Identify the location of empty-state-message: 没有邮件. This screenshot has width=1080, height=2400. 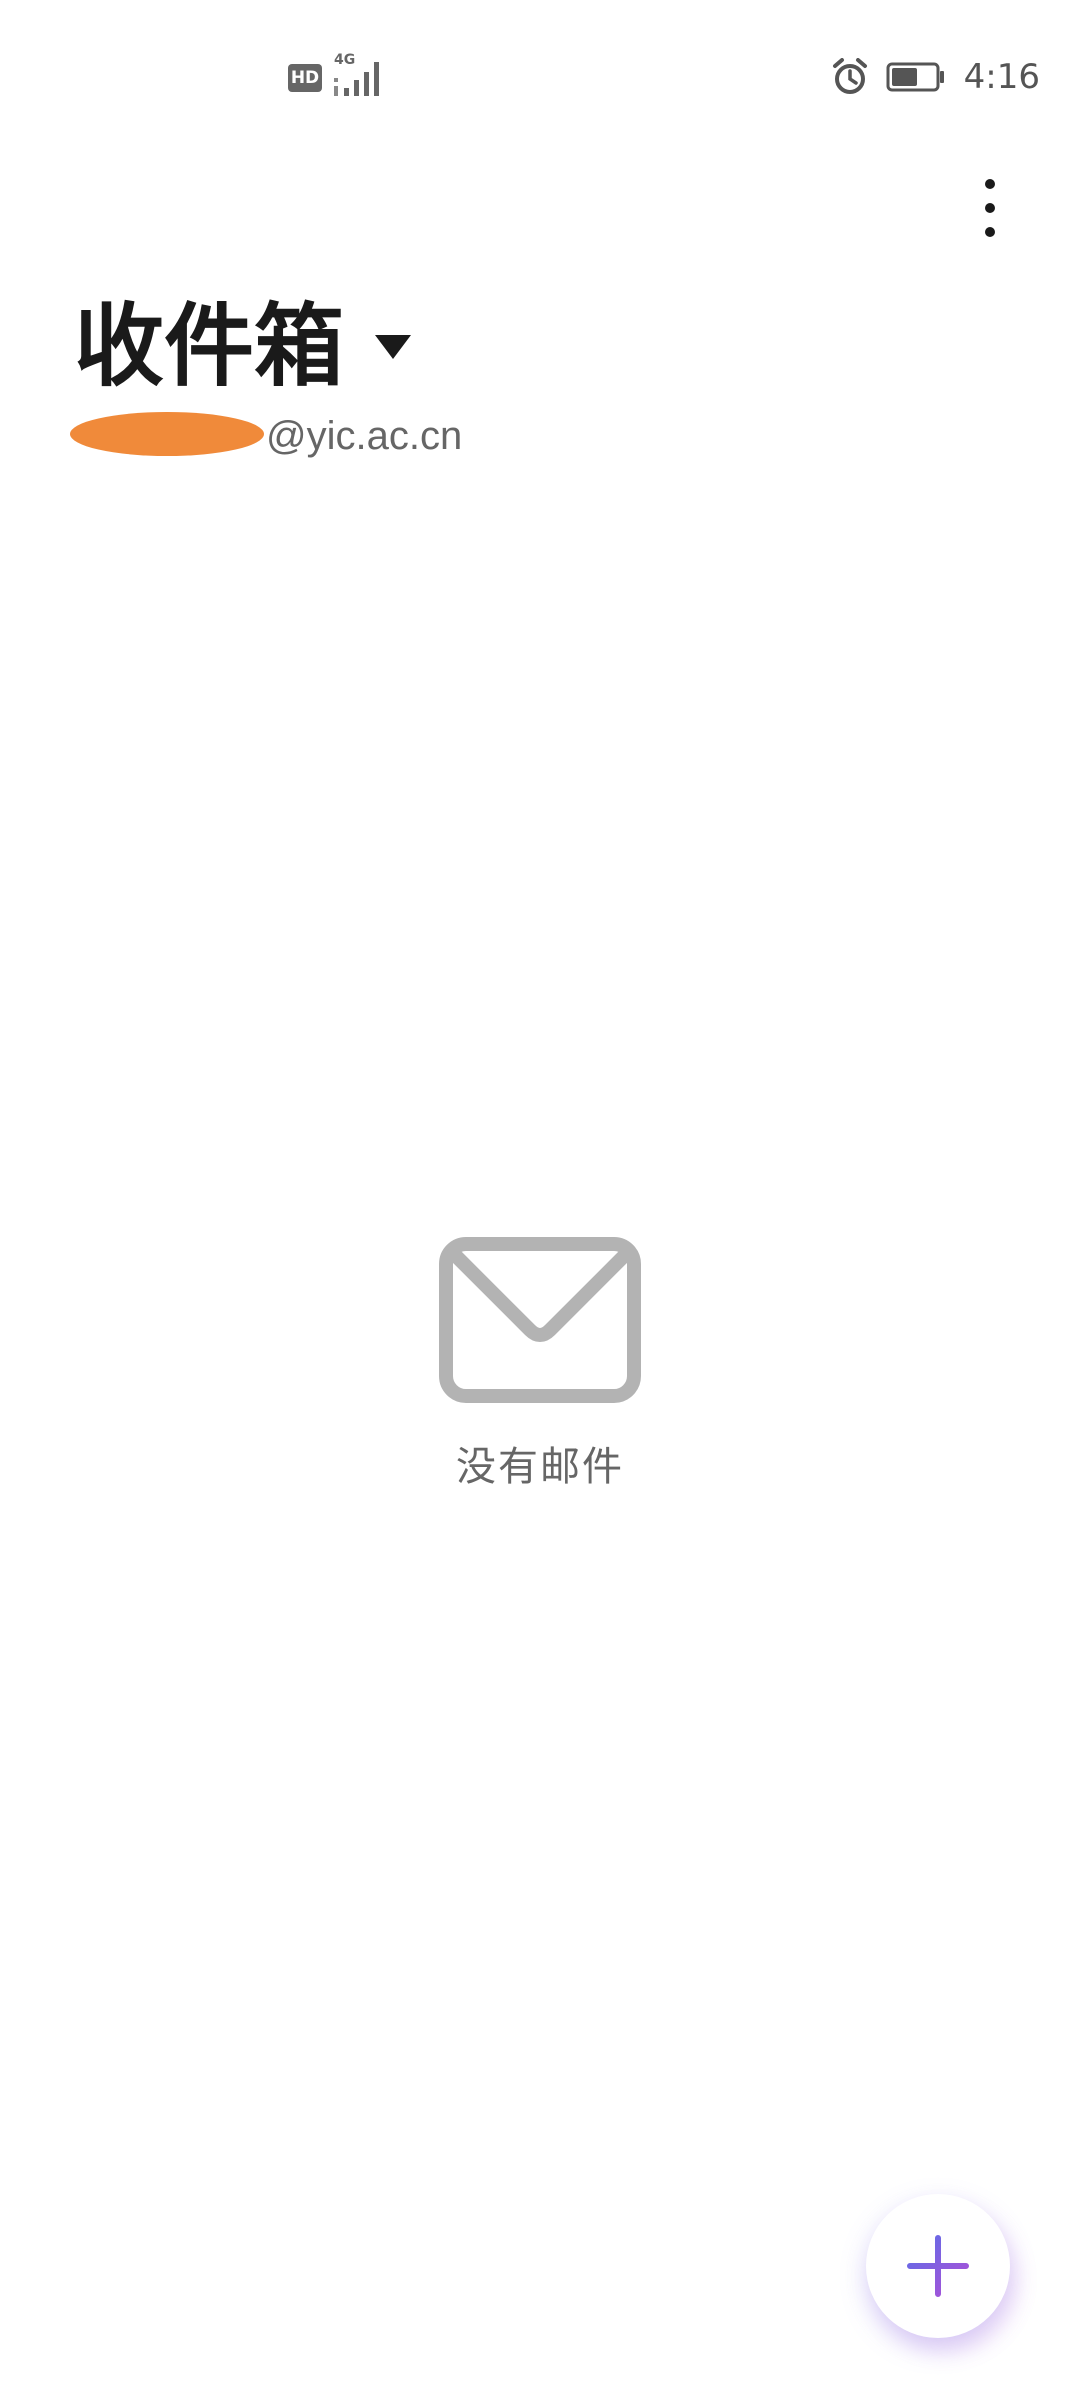
(540, 1467).